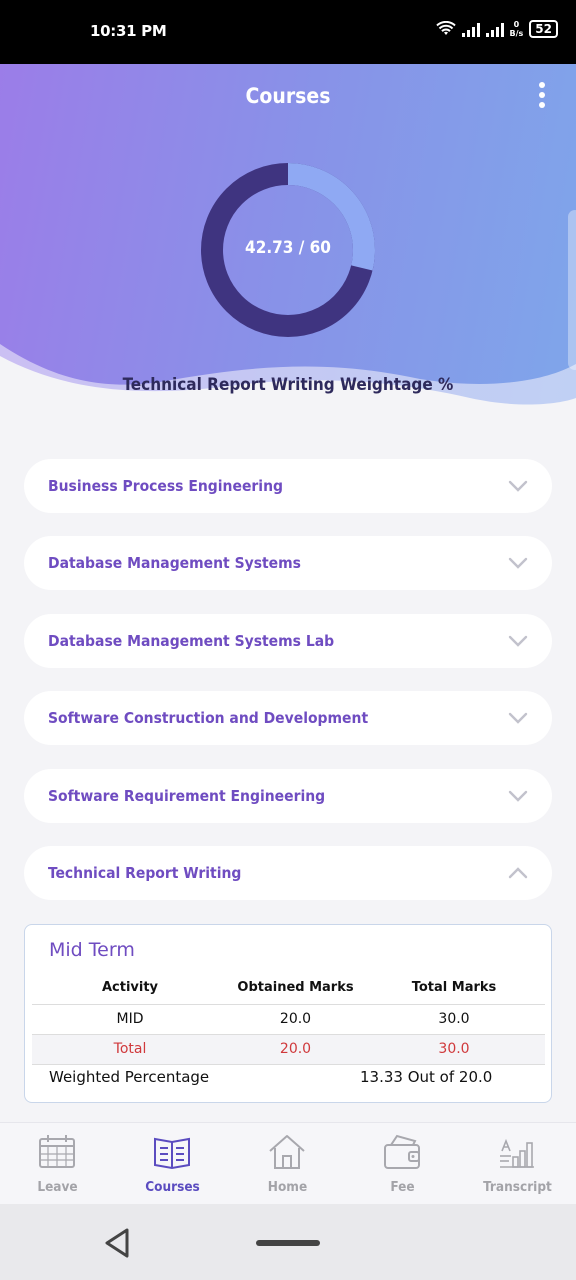  I want to click on course-item-business-process-engineering: Business Process Engineering, so click(288, 486).